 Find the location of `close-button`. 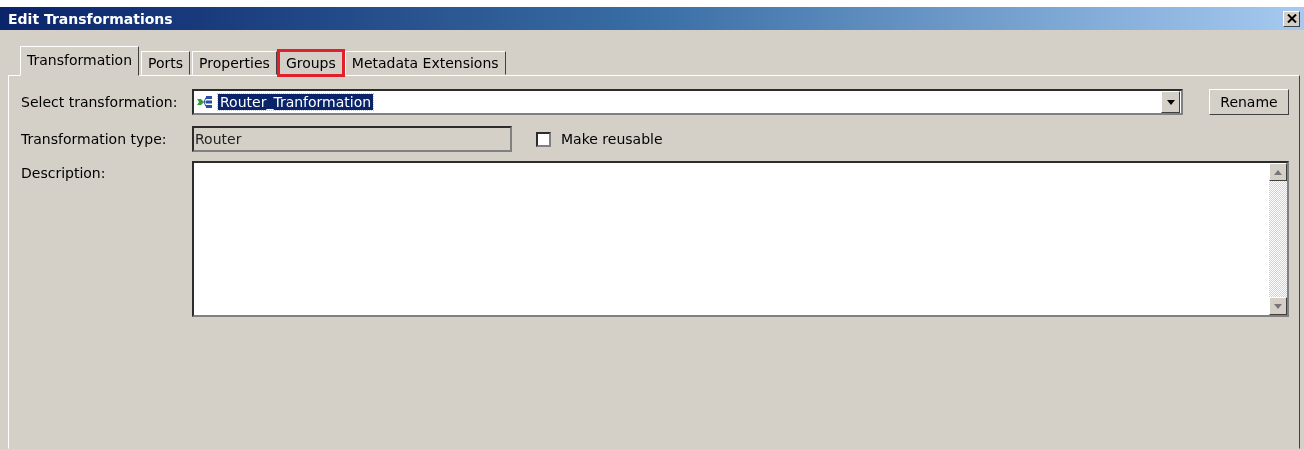

close-button is located at coordinates (1291, 18).